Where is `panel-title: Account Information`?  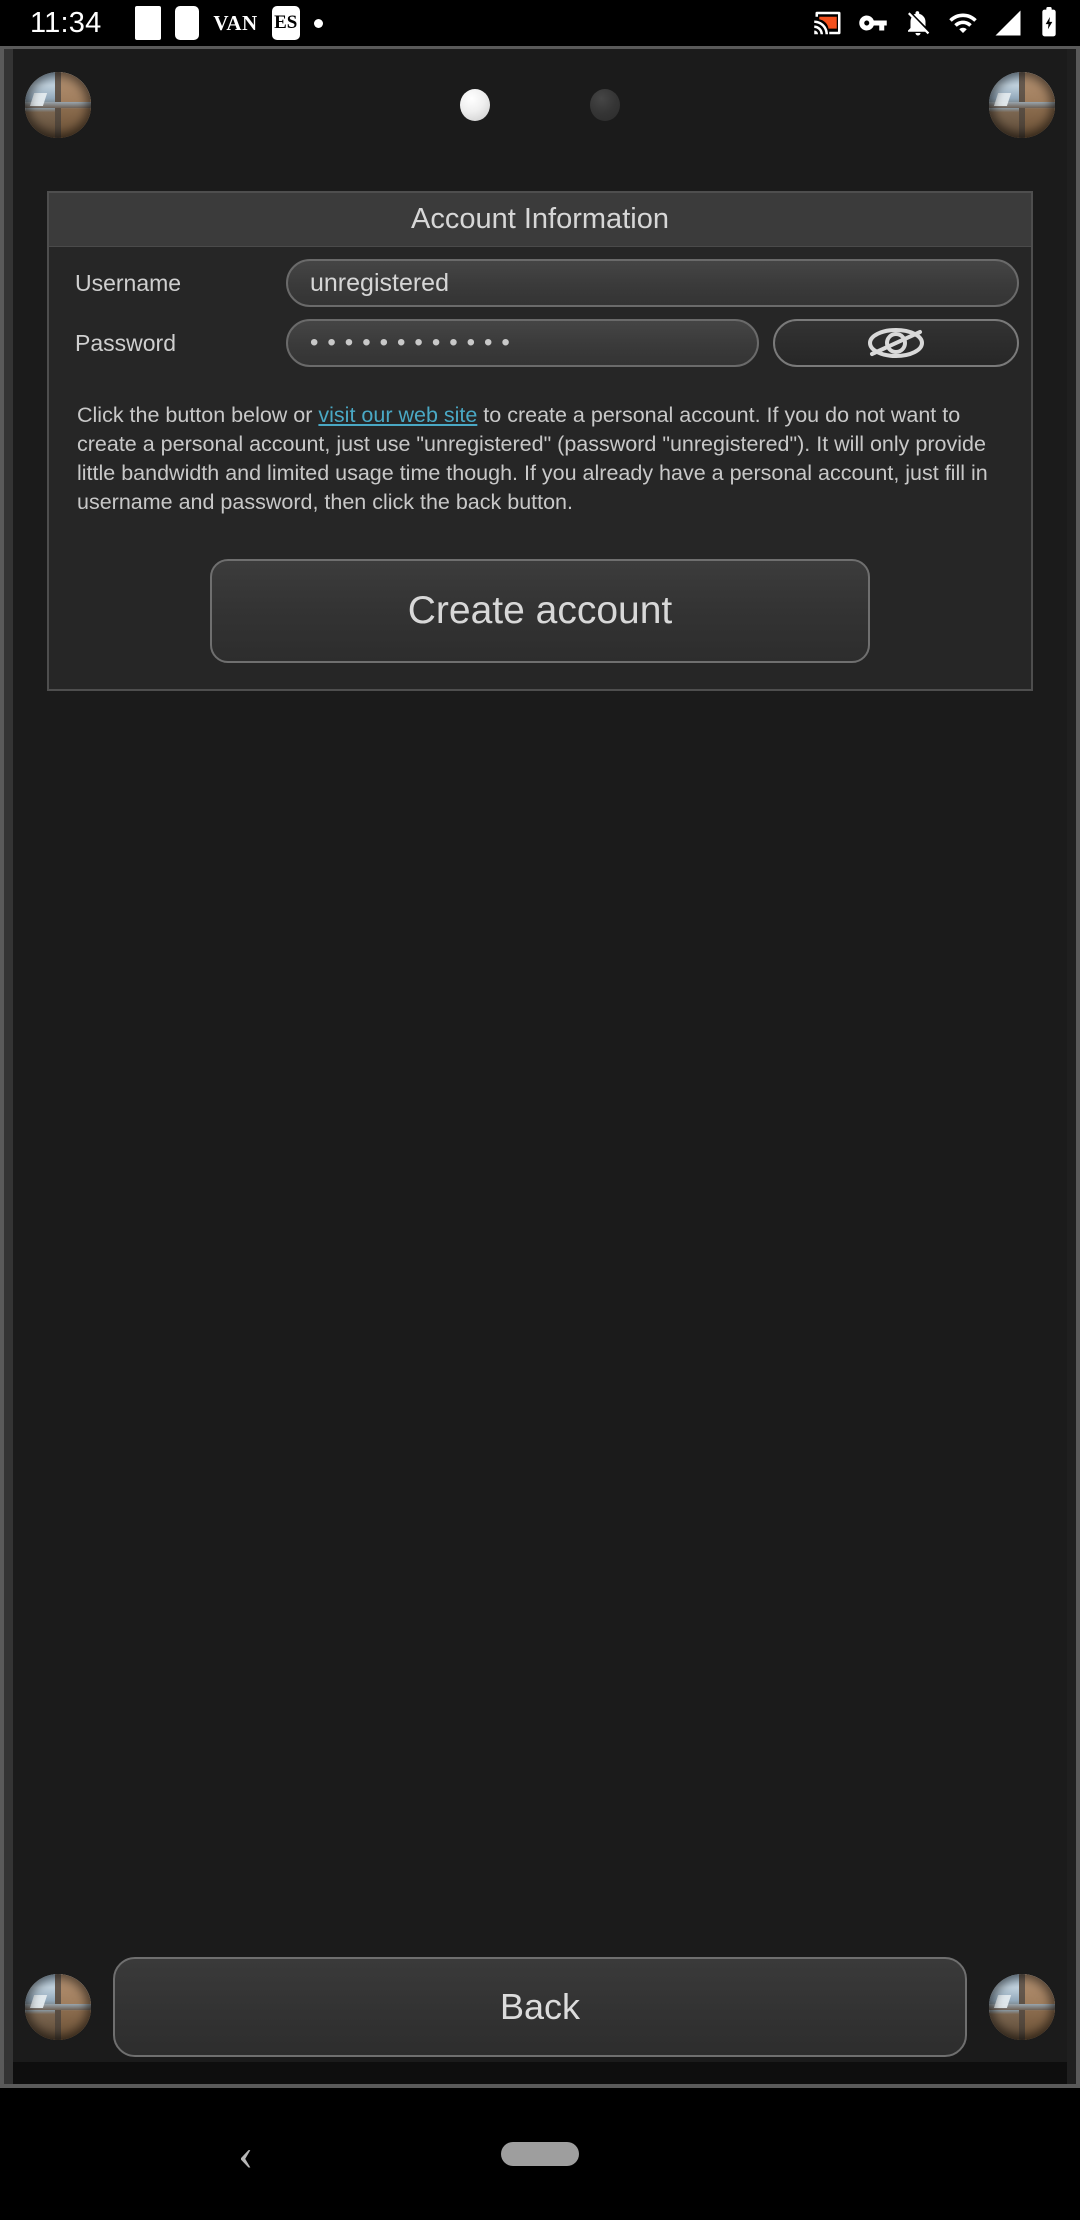
panel-title: Account Information is located at coordinates (540, 220).